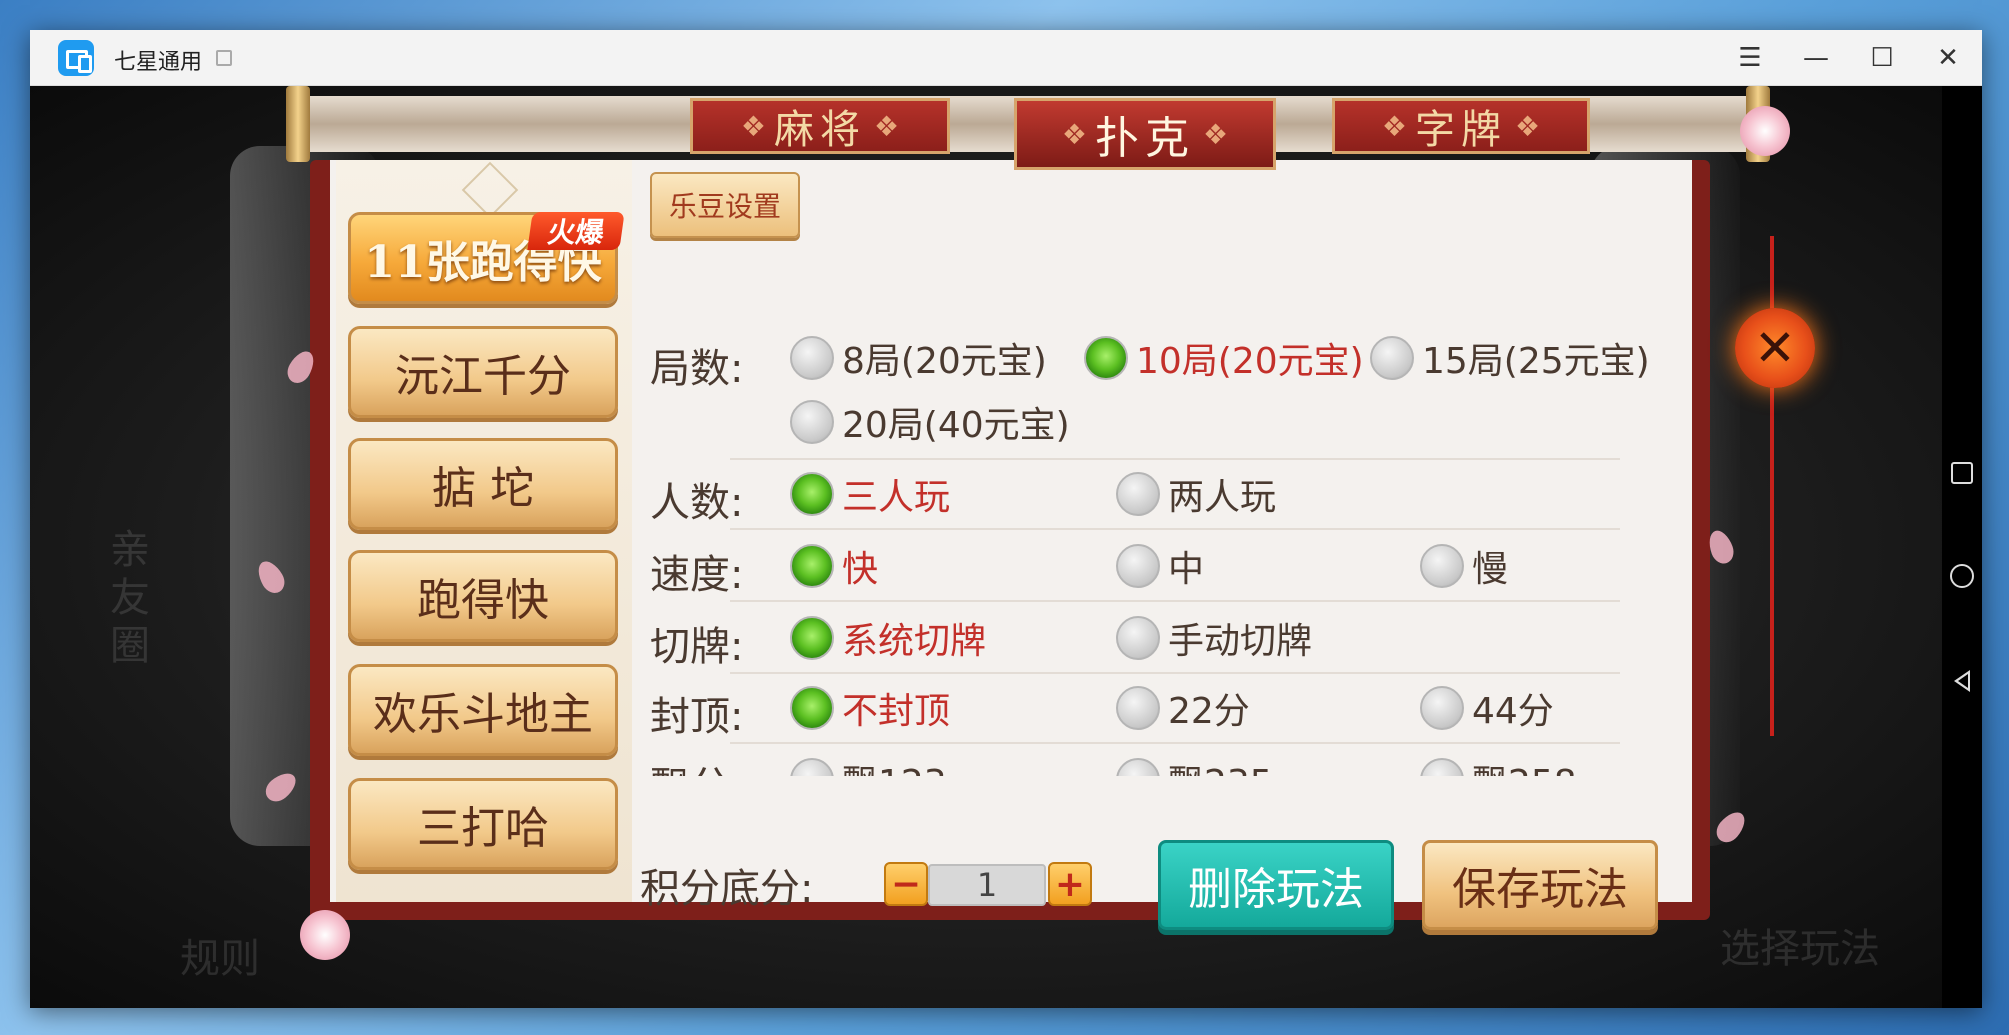  What do you see at coordinates (1962, 547) in the screenshot?
I see `android-nav-bar` at bounding box center [1962, 547].